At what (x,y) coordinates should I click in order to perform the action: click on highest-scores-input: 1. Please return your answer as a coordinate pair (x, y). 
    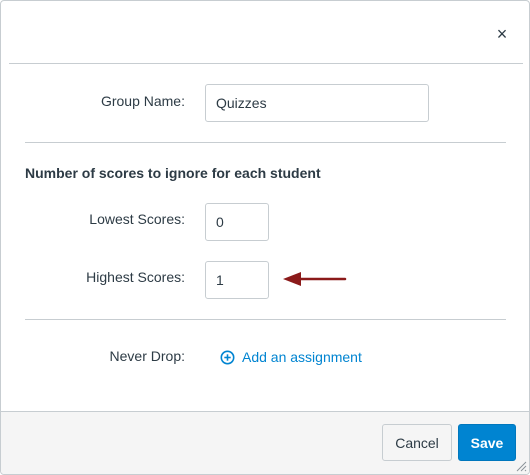
    Looking at the image, I should click on (237, 280).